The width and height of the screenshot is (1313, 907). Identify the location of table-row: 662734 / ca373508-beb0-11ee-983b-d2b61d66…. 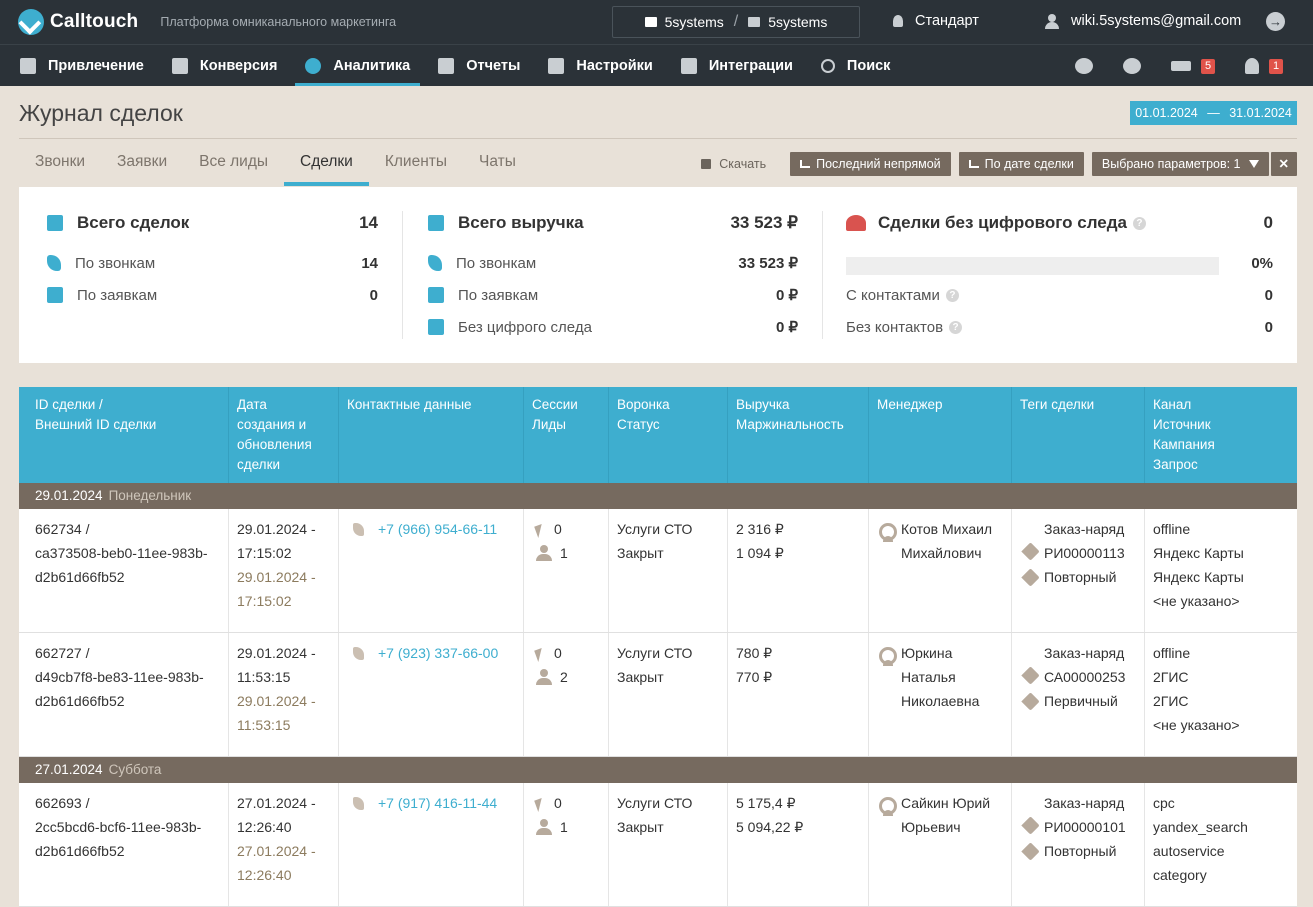
(658, 571).